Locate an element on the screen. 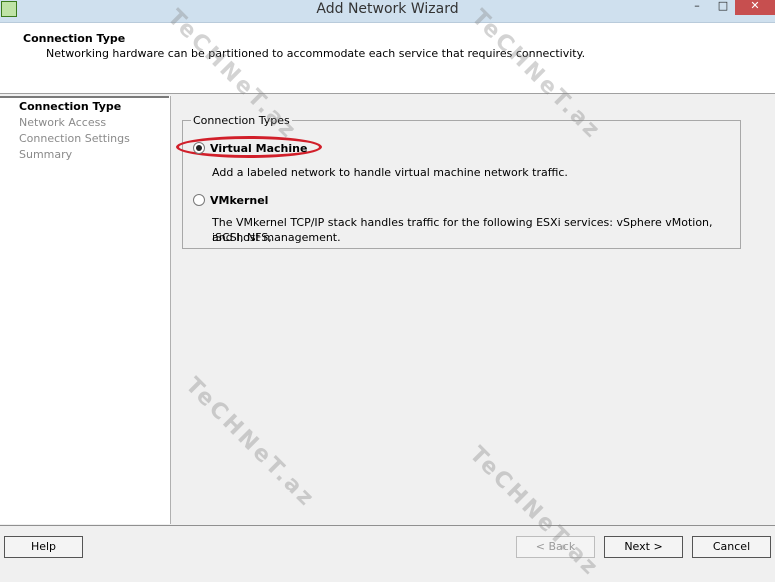  vmkernel-description-line2: and host management. is located at coordinates (276, 237).